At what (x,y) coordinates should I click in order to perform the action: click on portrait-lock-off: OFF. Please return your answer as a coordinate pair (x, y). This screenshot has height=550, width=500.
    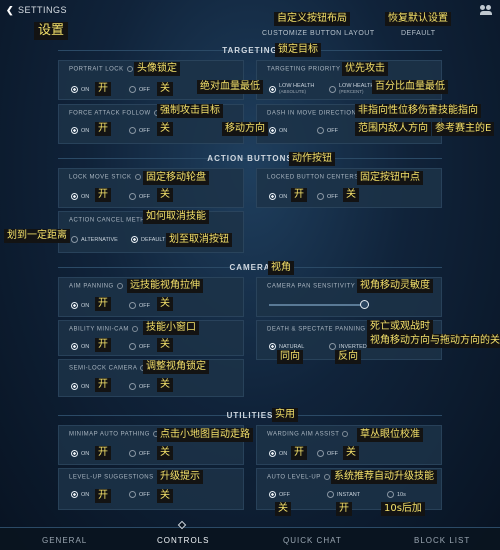
    Looking at the image, I should click on (139, 89).